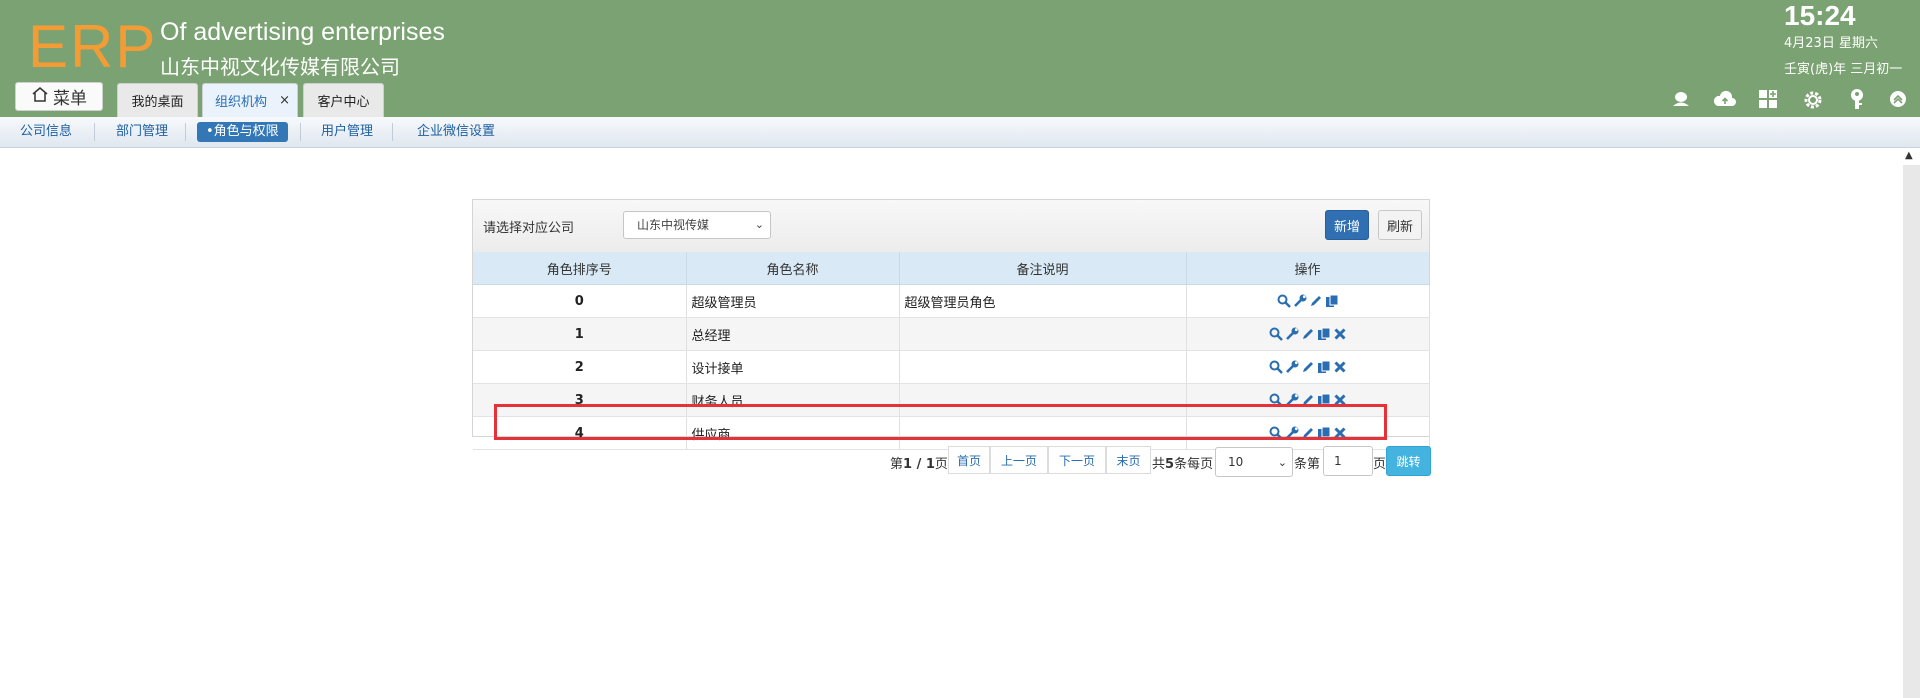 This screenshot has width=1920, height=698. What do you see at coordinates (941, 464) in the screenshot?
I see `page-info-suffix: 页` at bounding box center [941, 464].